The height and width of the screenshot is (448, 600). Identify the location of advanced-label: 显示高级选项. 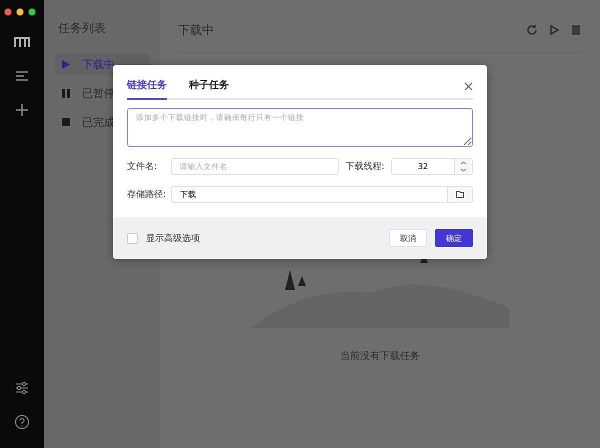
(173, 238).